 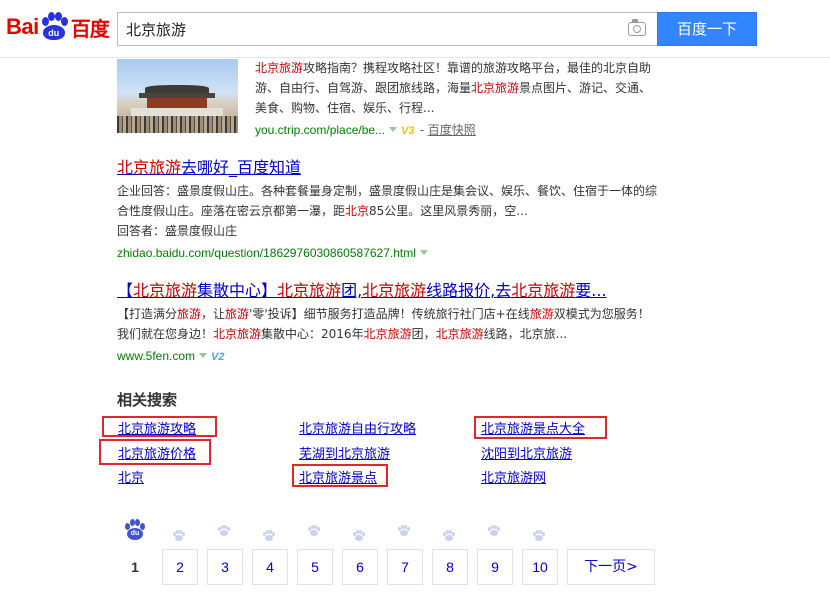 What do you see at coordinates (405, 567) in the screenshot?
I see `page-link-7: 7` at bounding box center [405, 567].